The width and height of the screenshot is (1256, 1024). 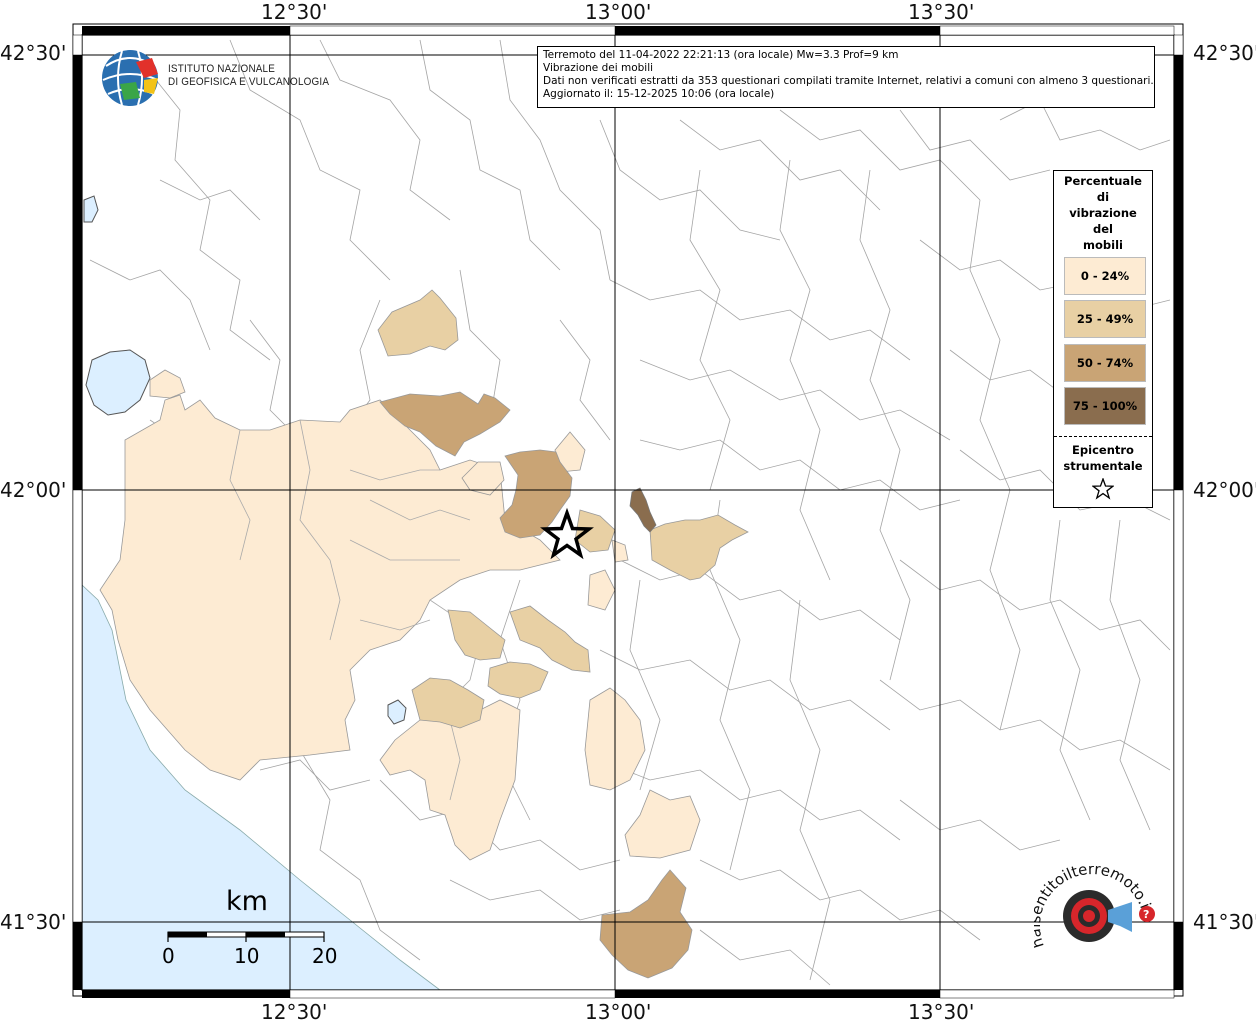 I want to click on bottom-tick-2: 13°00', so click(x=618, y=1012).